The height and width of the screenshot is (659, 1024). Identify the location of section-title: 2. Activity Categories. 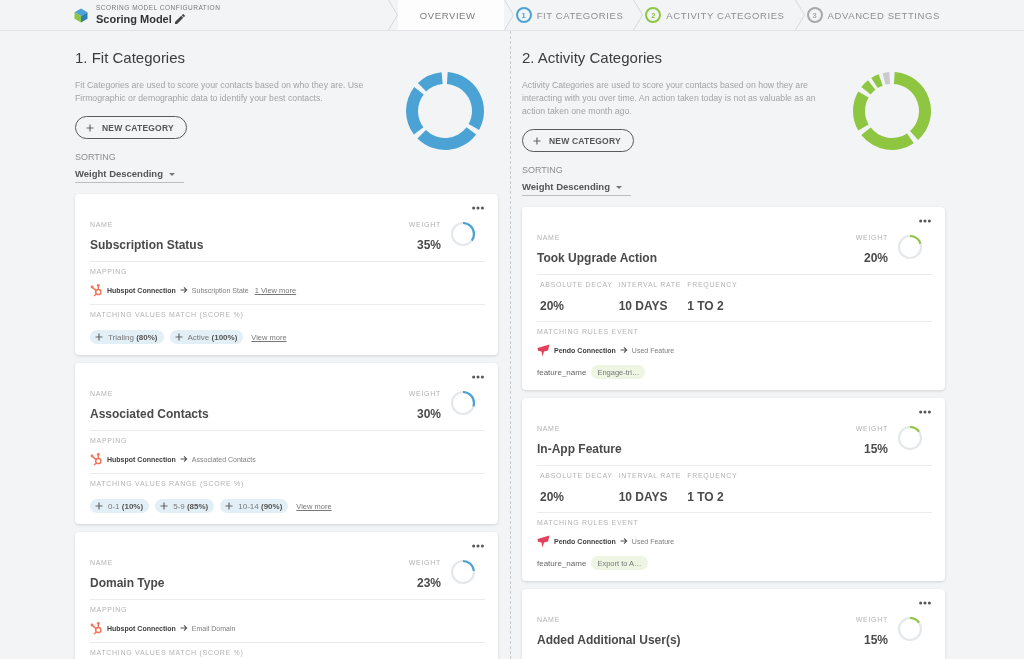
(592, 58).